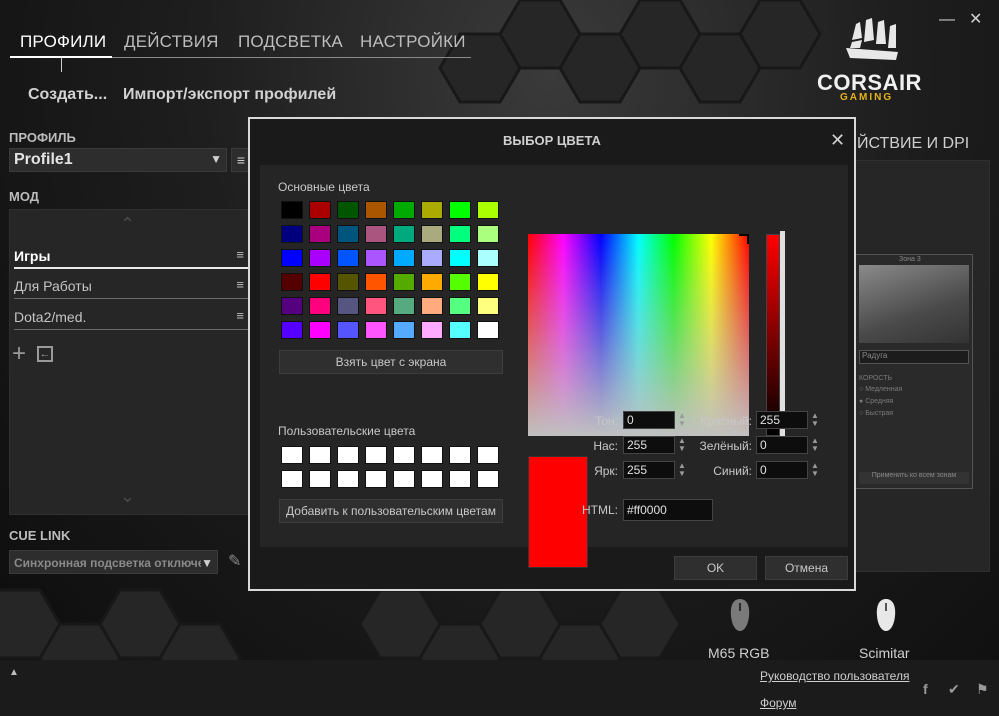 Image resolution: width=999 pixels, height=716 pixels. I want to click on user-manual-link: Руководство пользователя, so click(834, 676).